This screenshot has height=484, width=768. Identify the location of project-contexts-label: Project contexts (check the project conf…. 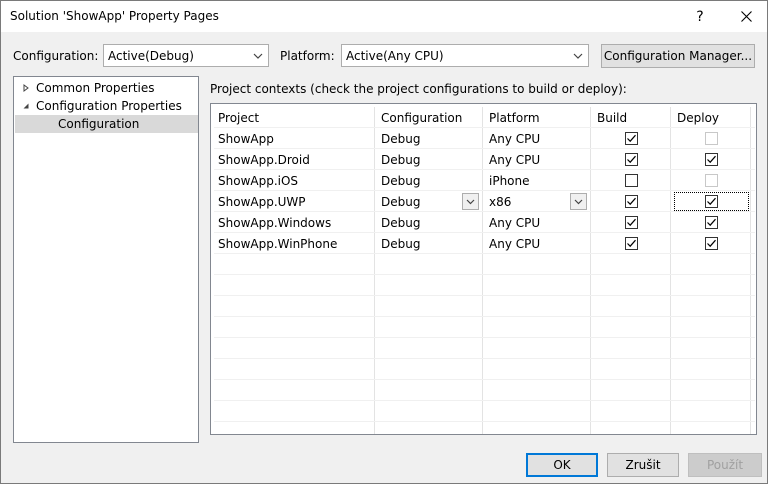
(418, 89).